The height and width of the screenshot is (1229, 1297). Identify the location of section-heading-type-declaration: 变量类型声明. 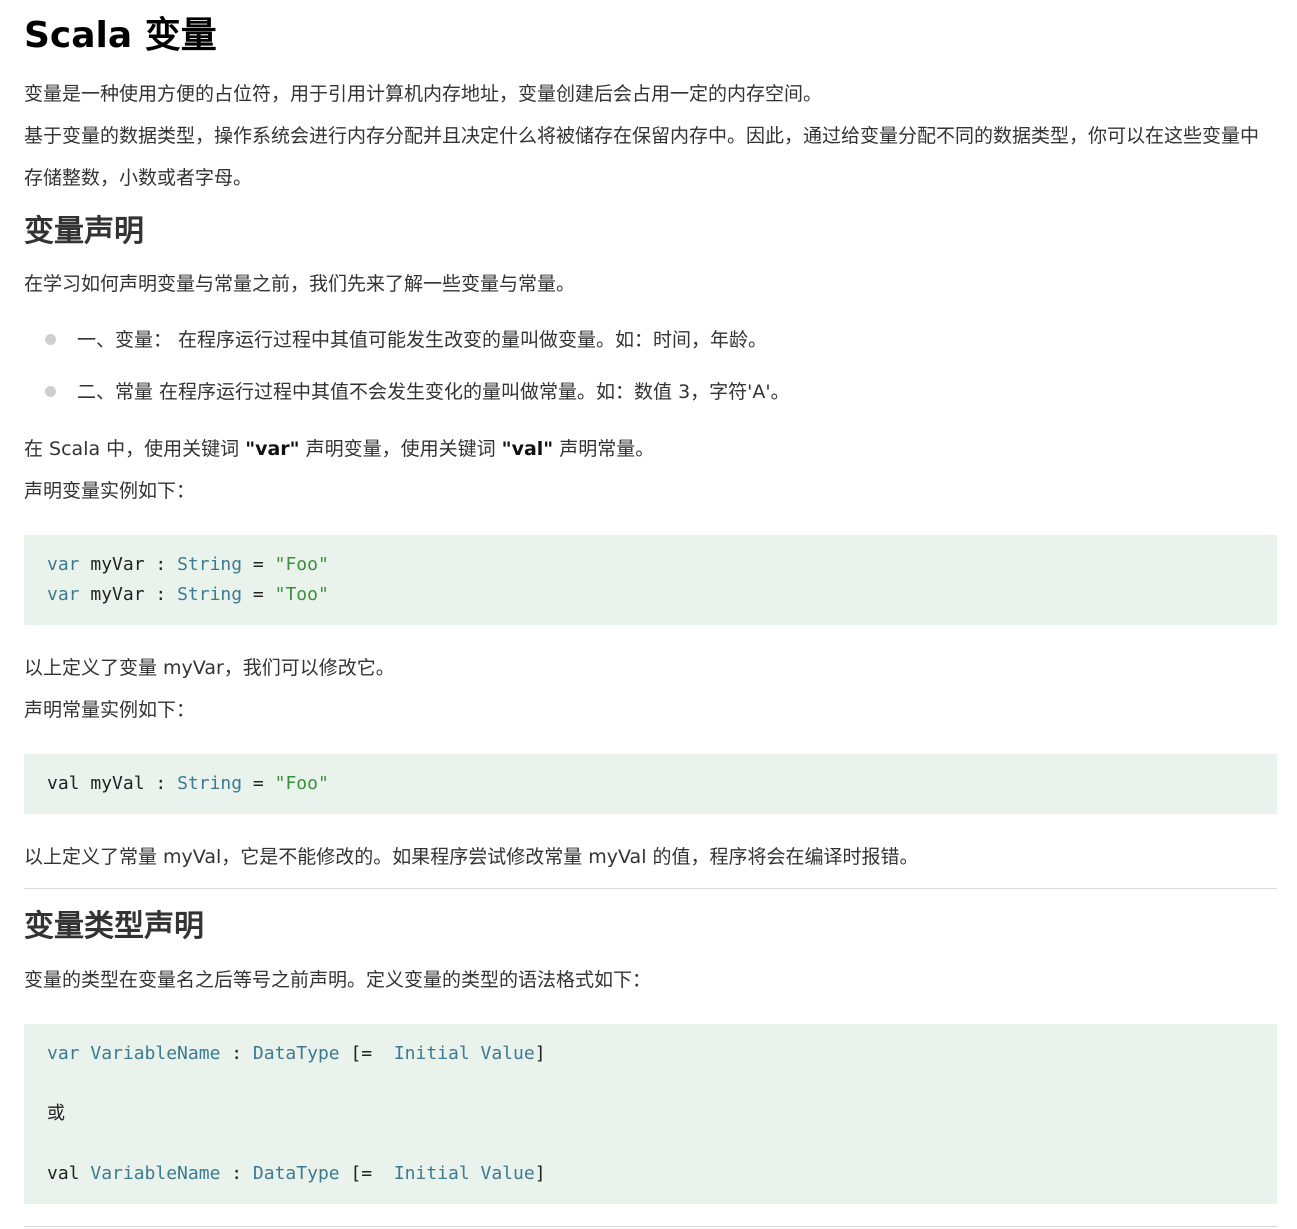
(114, 926).